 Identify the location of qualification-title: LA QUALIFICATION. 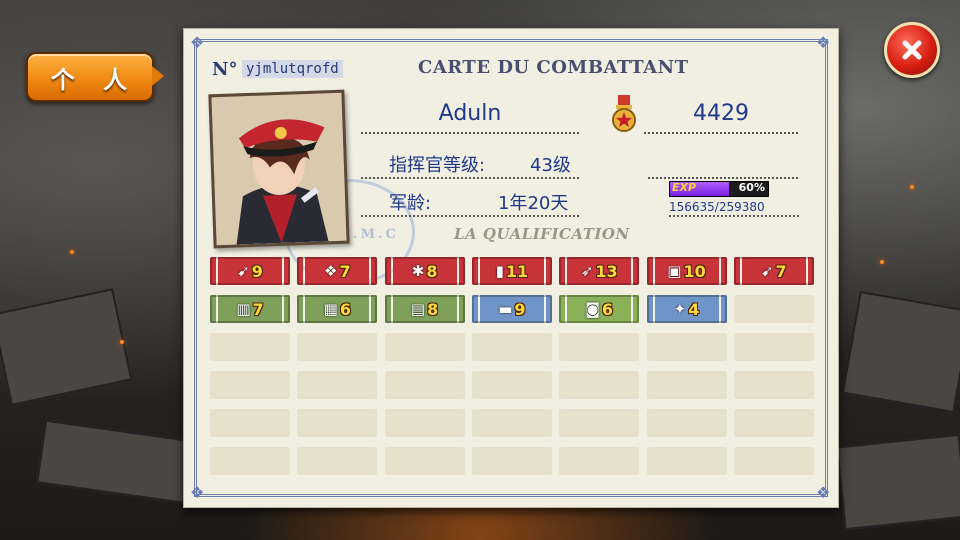
(542, 234).